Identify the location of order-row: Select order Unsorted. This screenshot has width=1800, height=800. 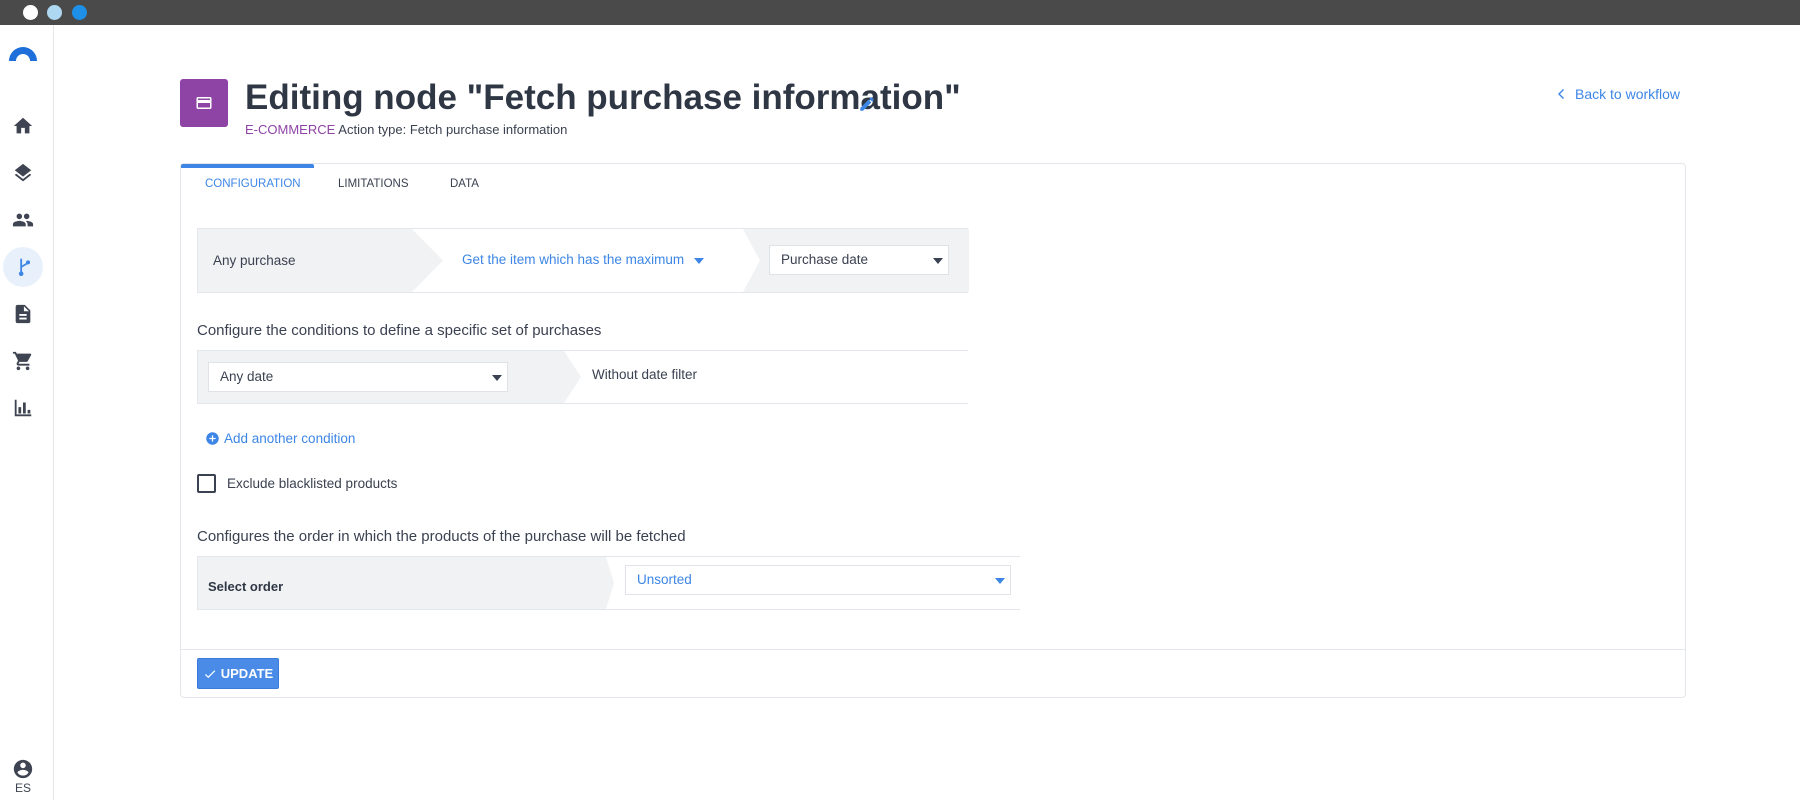
(609, 583).